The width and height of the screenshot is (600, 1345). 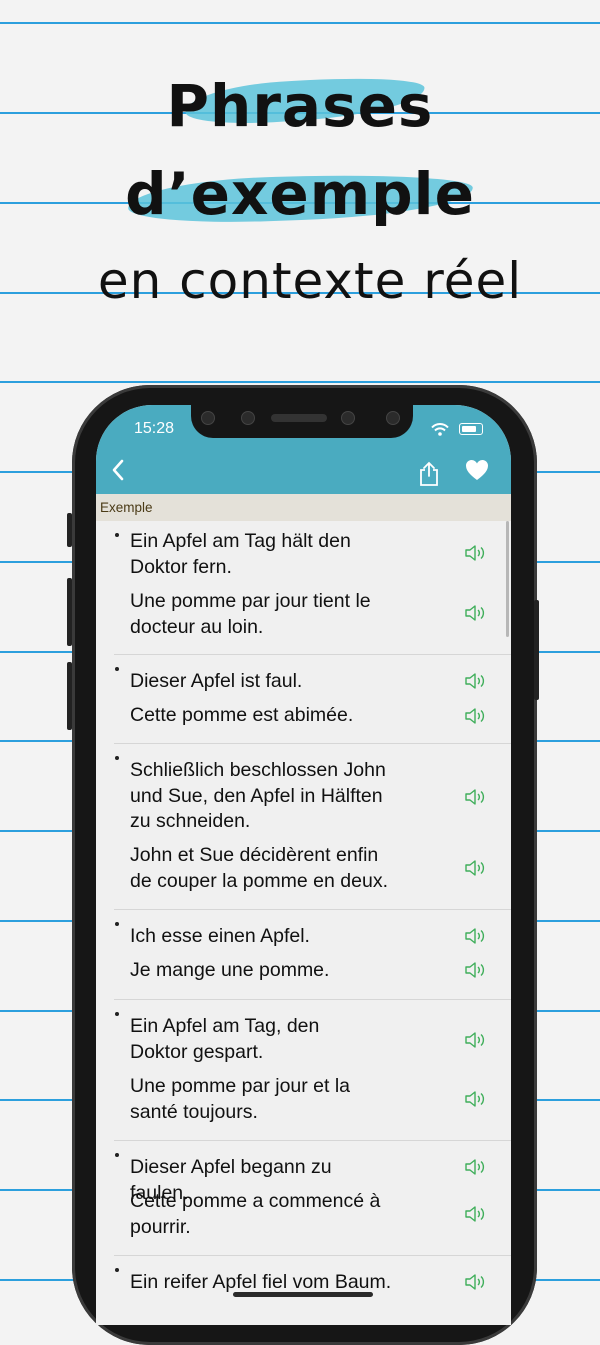 What do you see at coordinates (303, 1294) in the screenshot?
I see `home-indicator` at bounding box center [303, 1294].